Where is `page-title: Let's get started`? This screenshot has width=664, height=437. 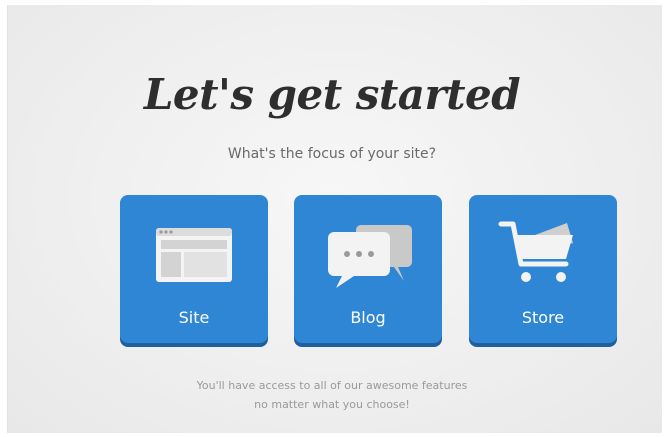 page-title: Let's get started is located at coordinates (332, 94).